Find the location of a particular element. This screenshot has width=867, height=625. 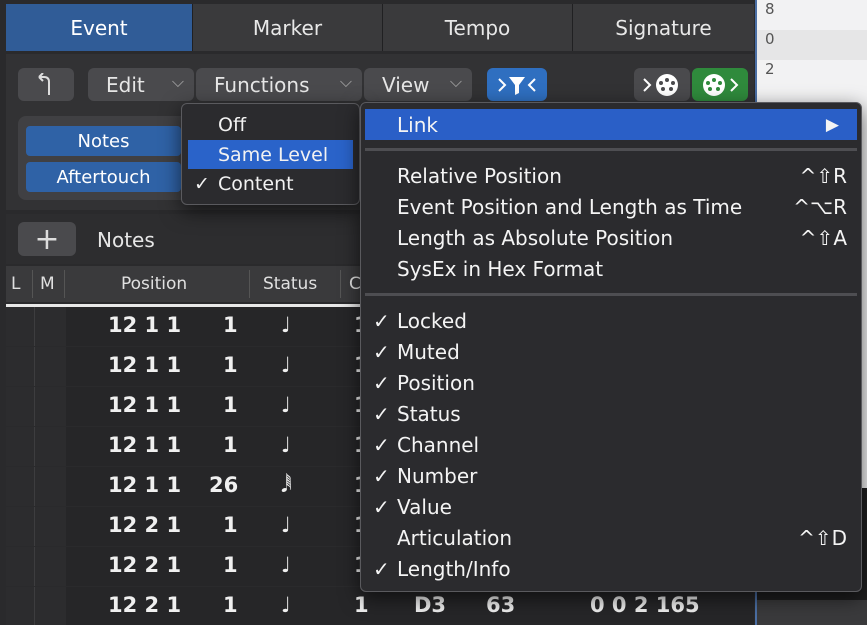

link-submenu: Off Same Level ✓ Content is located at coordinates (270, 154).